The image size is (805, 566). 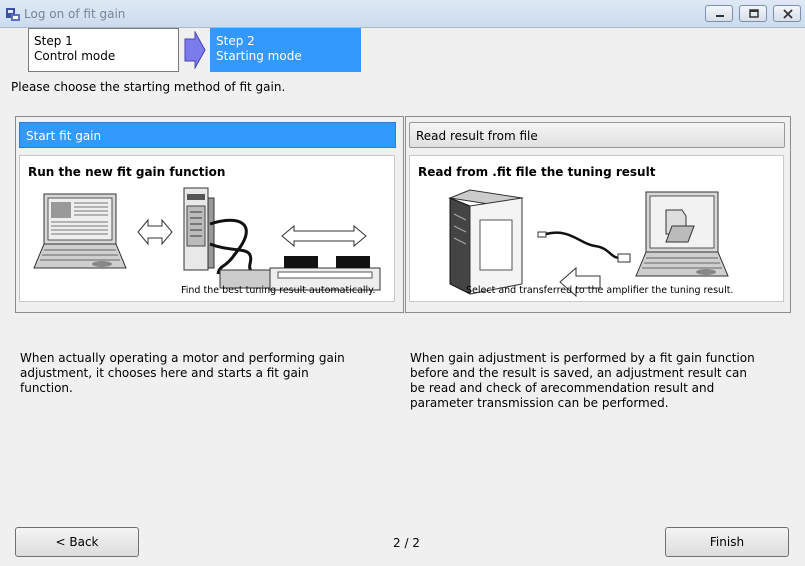 I want to click on minimize-button, so click(x=719, y=13).